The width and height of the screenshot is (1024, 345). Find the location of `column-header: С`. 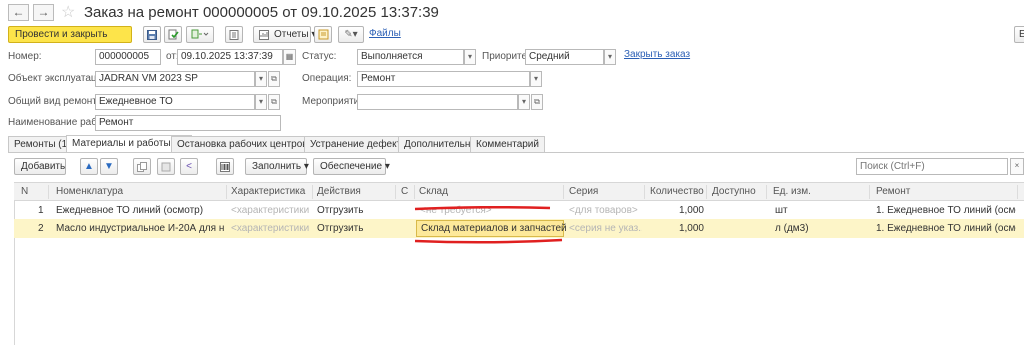

column-header: С is located at coordinates (404, 191).